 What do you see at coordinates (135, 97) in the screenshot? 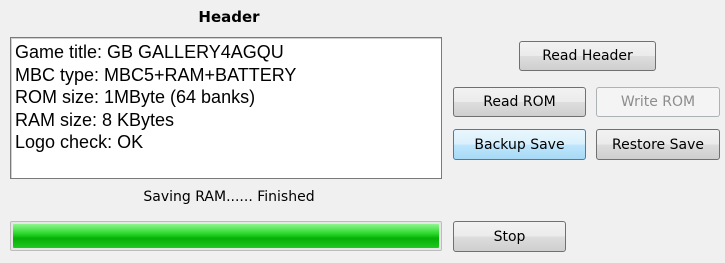
I see `rom-size-line: ROM size: 1MByte (64 banks)` at bounding box center [135, 97].